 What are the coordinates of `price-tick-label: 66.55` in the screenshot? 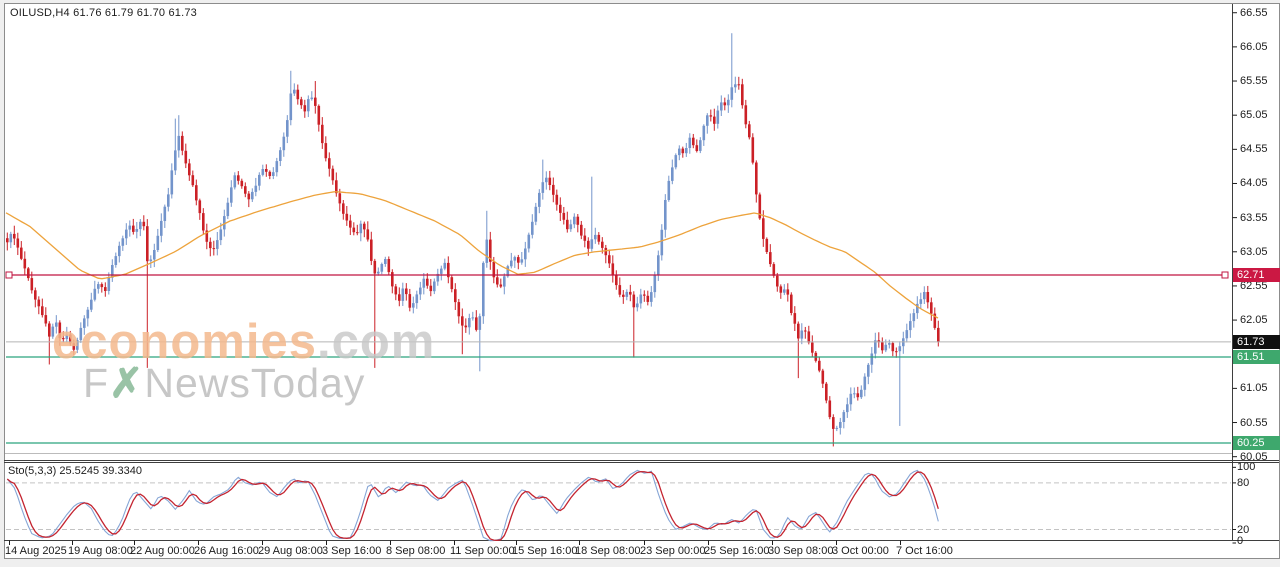 It's located at (1254, 12).